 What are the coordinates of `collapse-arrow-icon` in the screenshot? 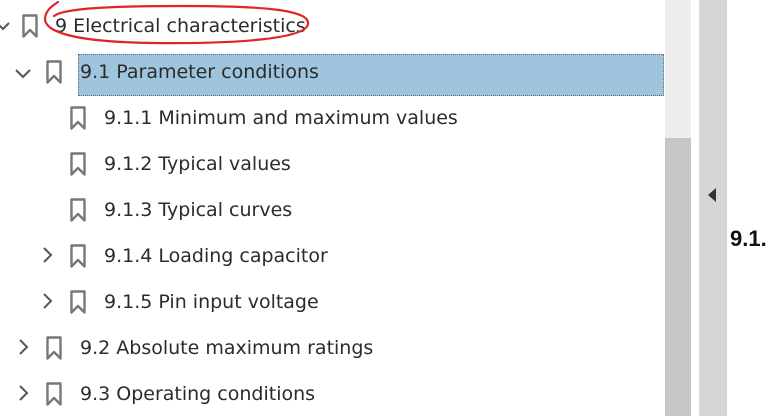 It's located at (712, 195).